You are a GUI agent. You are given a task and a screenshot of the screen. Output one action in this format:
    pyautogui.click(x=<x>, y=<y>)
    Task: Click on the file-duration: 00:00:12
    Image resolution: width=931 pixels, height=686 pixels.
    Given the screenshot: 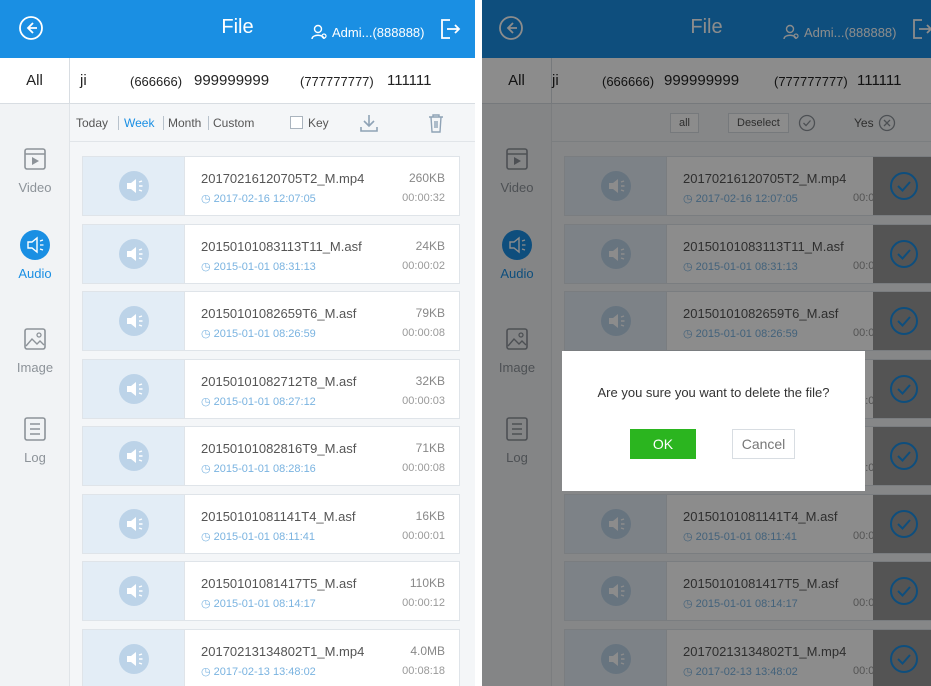 What is the action you would take?
    pyautogui.click(x=423, y=603)
    